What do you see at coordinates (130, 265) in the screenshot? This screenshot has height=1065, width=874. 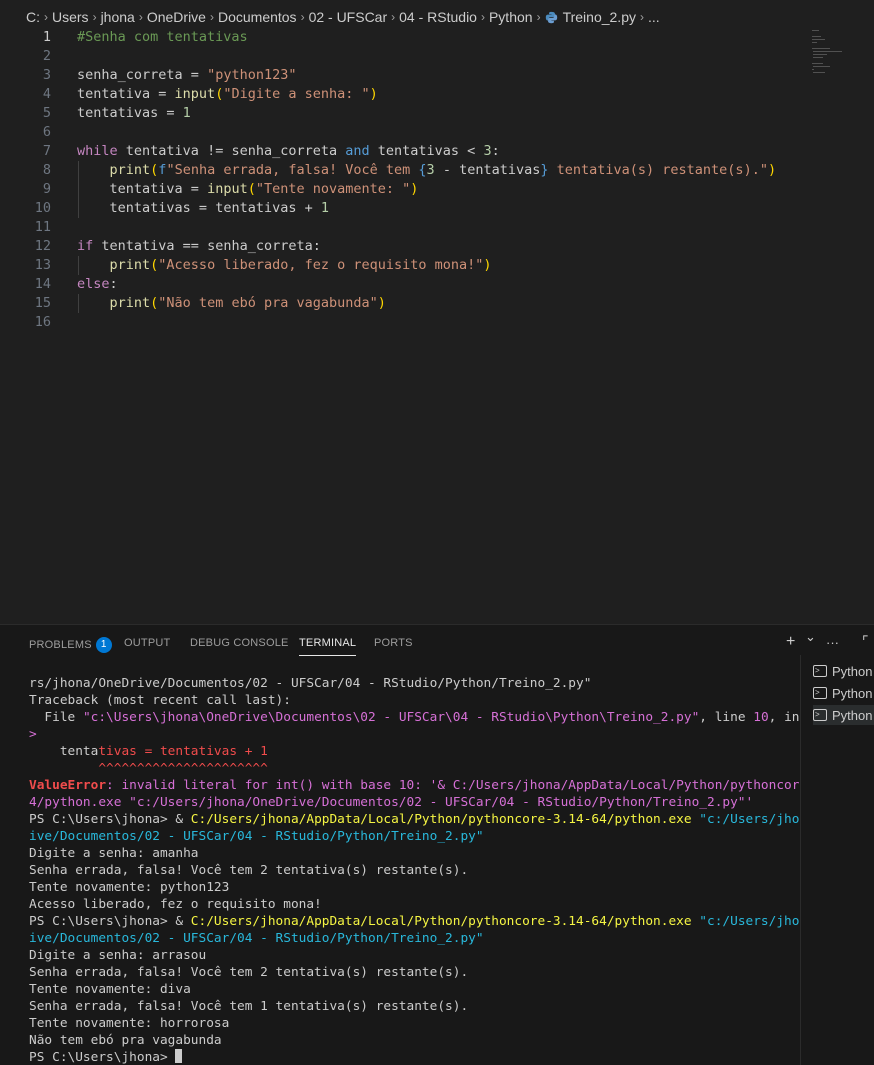 I see `code-token: print` at bounding box center [130, 265].